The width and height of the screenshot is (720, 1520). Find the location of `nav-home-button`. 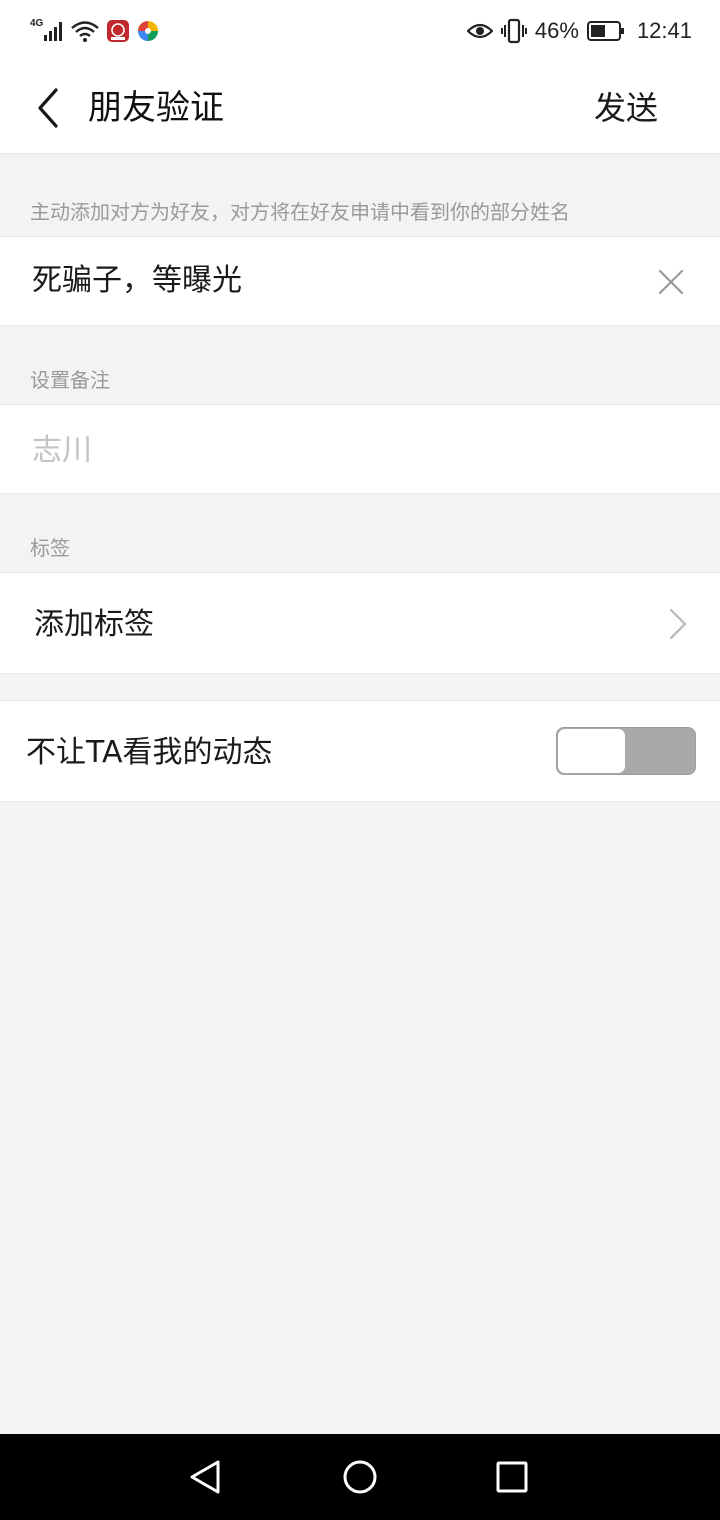

nav-home-button is located at coordinates (360, 1478).